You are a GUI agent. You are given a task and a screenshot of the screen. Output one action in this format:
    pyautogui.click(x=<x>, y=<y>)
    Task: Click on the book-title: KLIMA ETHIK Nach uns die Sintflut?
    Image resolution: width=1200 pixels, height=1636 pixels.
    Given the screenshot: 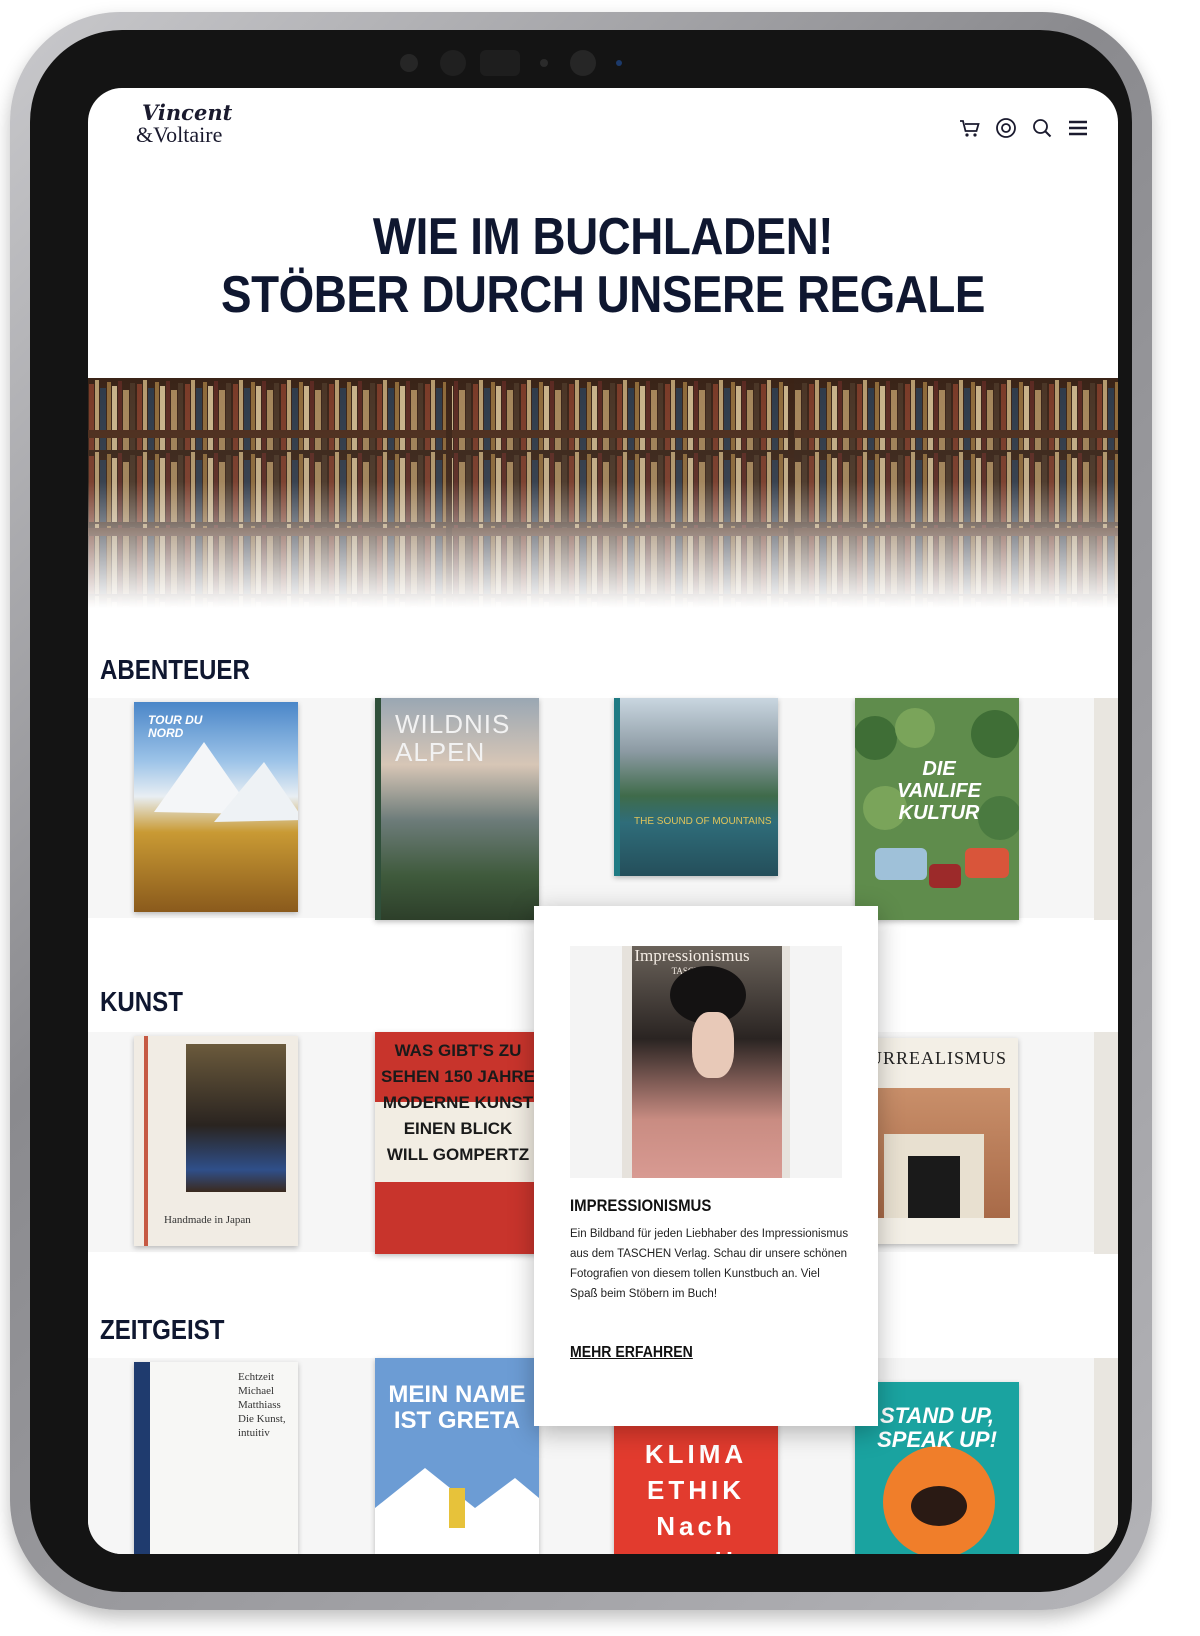 What is the action you would take?
    pyautogui.click(x=693, y=1496)
    